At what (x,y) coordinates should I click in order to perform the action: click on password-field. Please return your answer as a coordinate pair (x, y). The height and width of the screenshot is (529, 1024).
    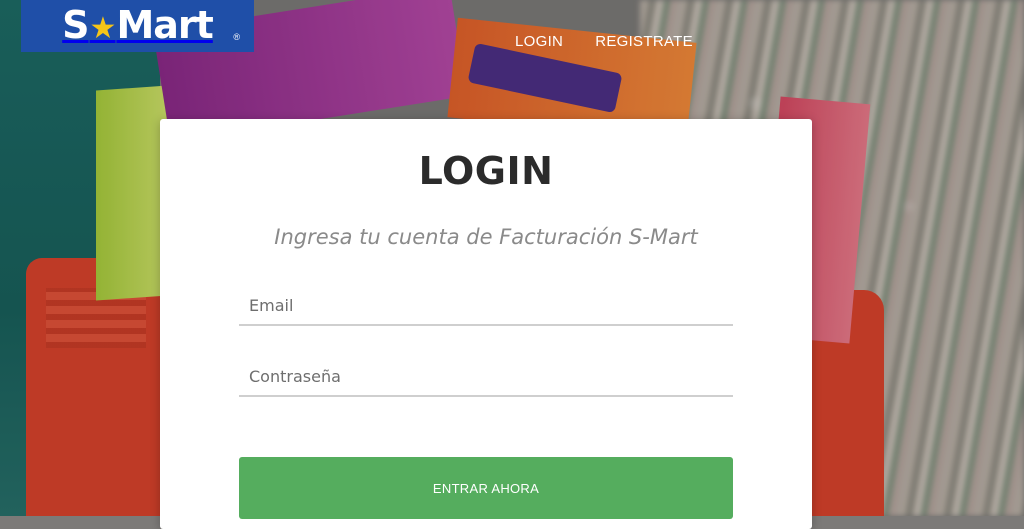
    Looking at the image, I should click on (486, 377).